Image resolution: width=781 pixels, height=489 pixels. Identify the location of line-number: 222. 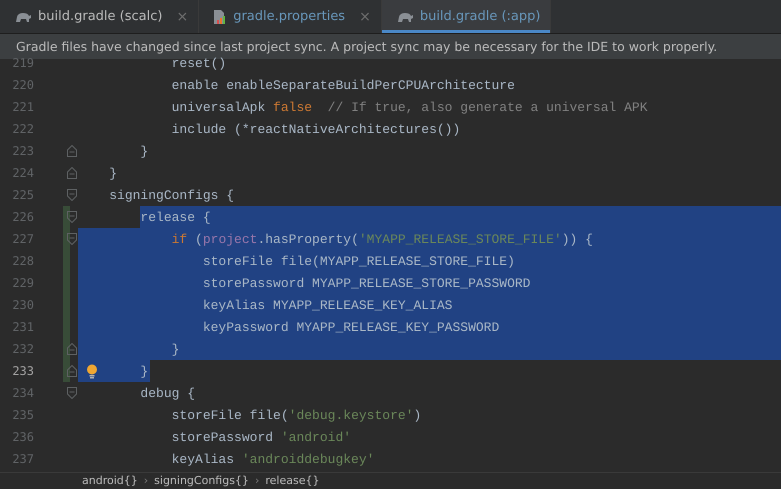
(22, 129).